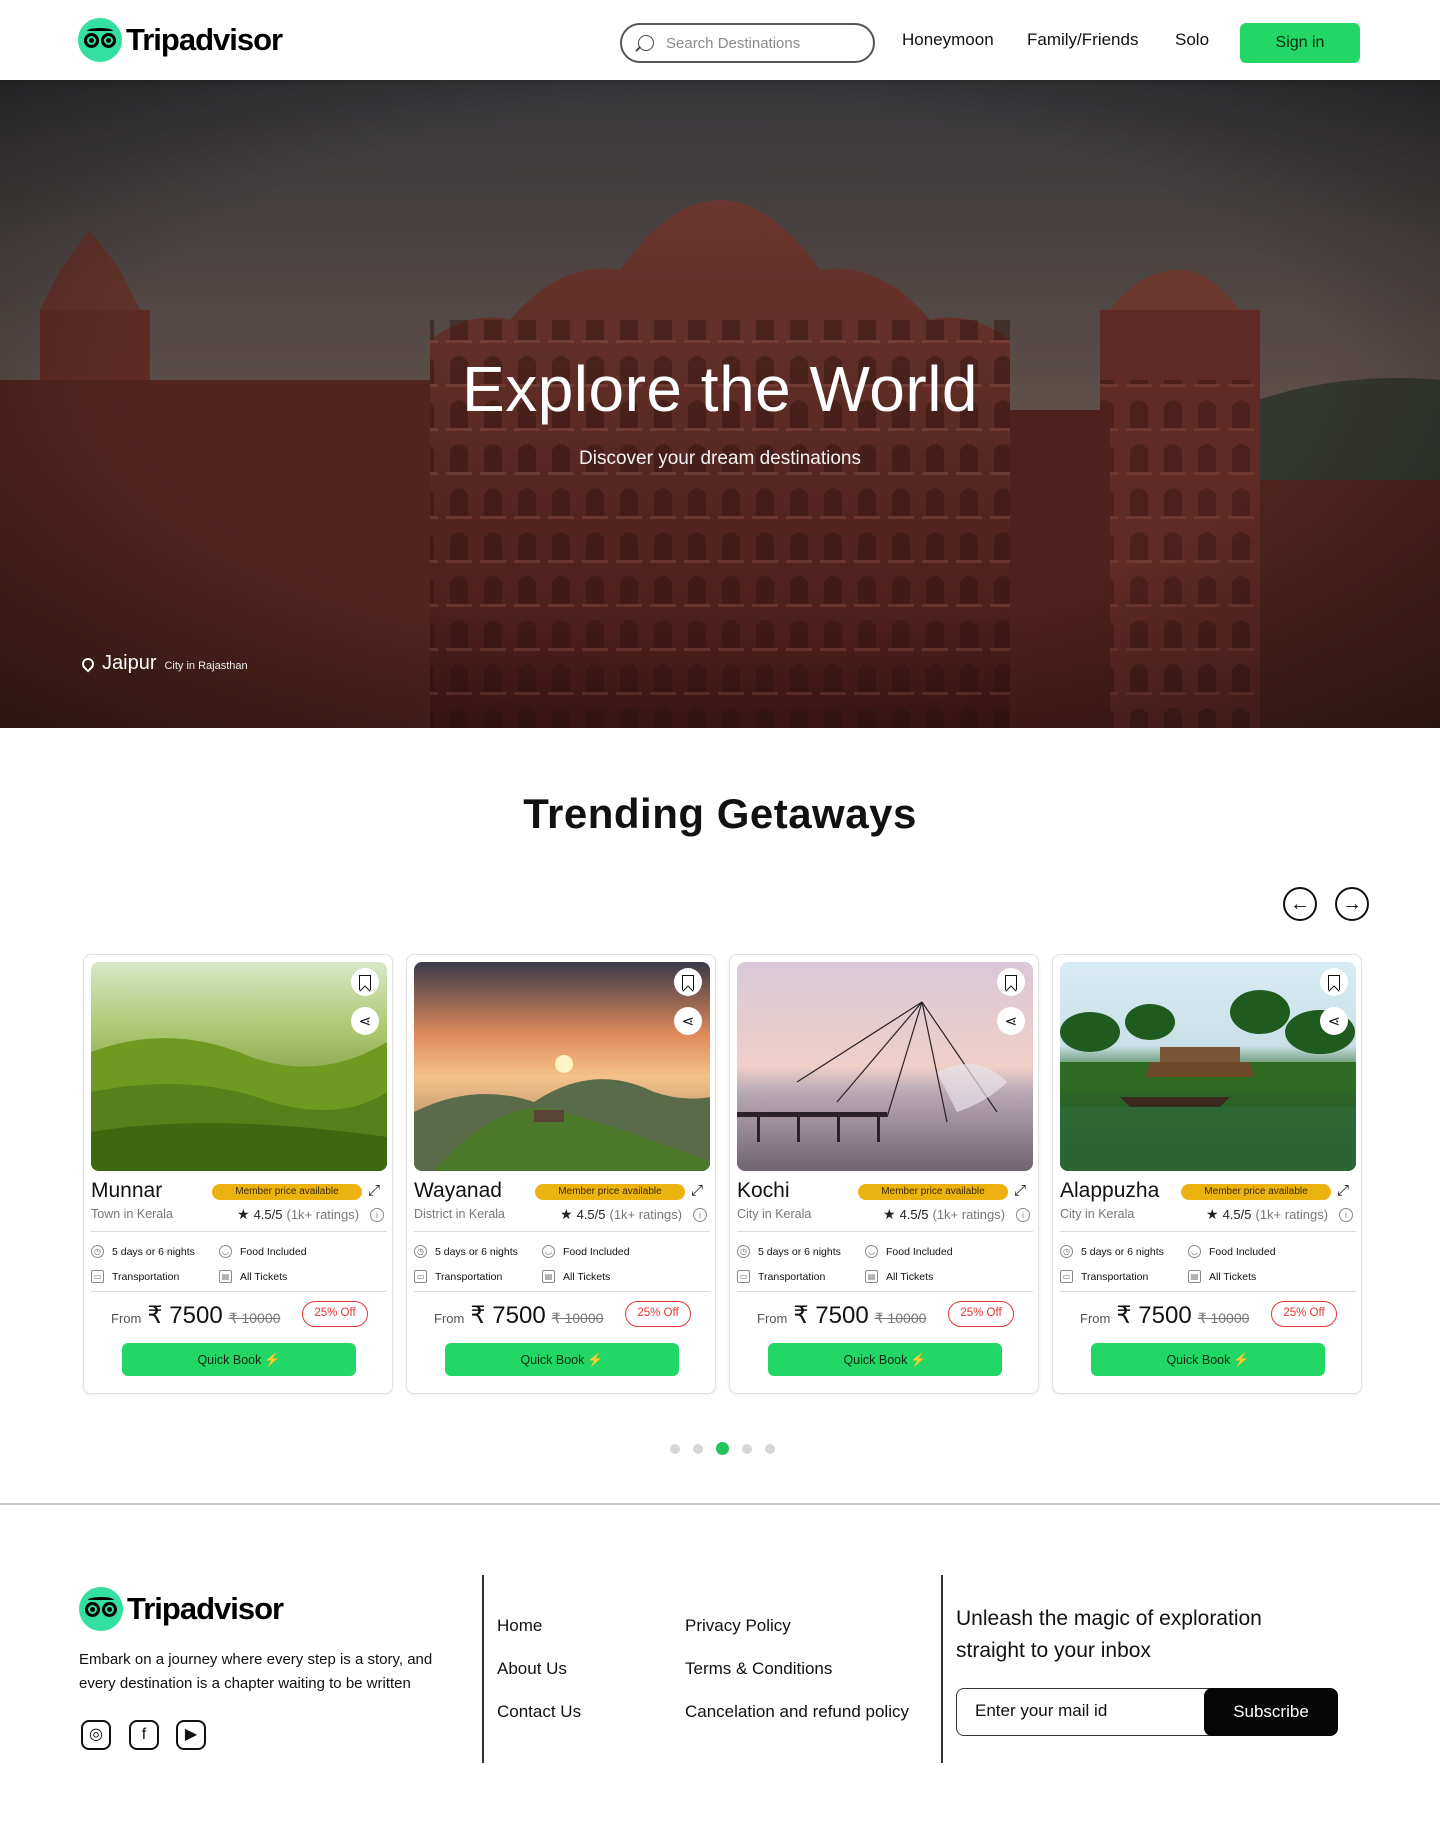 The height and width of the screenshot is (1836, 1440). Describe the element at coordinates (135, 1276) in the screenshot. I see `feature-transport: ▭ Transportation` at that location.